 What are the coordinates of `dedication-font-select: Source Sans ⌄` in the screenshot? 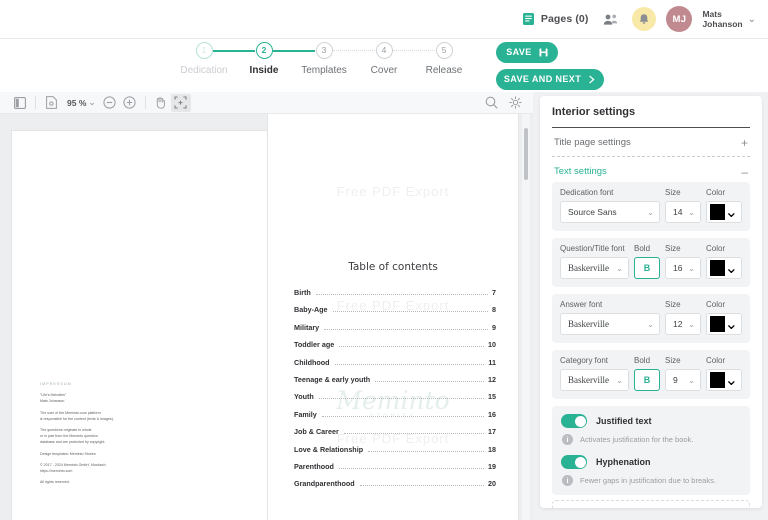 It's located at (610, 212).